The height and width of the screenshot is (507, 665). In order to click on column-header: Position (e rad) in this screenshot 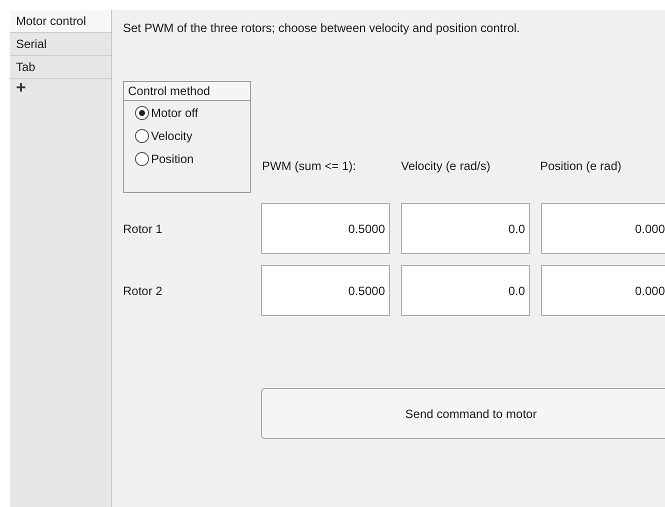, I will do `click(581, 166)`.